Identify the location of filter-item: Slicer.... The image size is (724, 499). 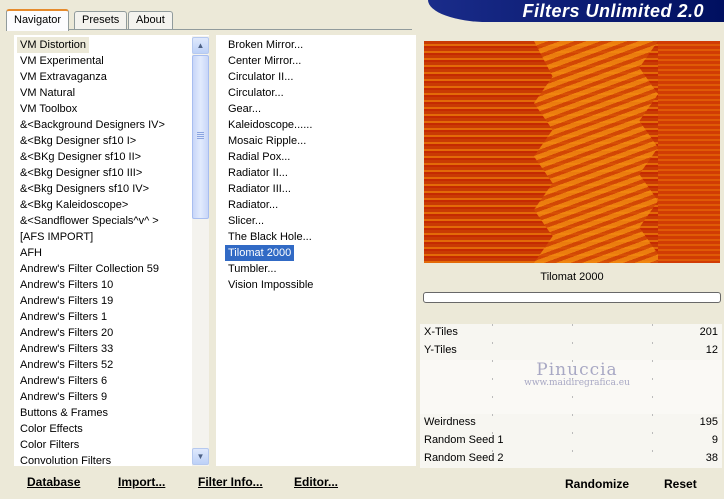
(319, 221).